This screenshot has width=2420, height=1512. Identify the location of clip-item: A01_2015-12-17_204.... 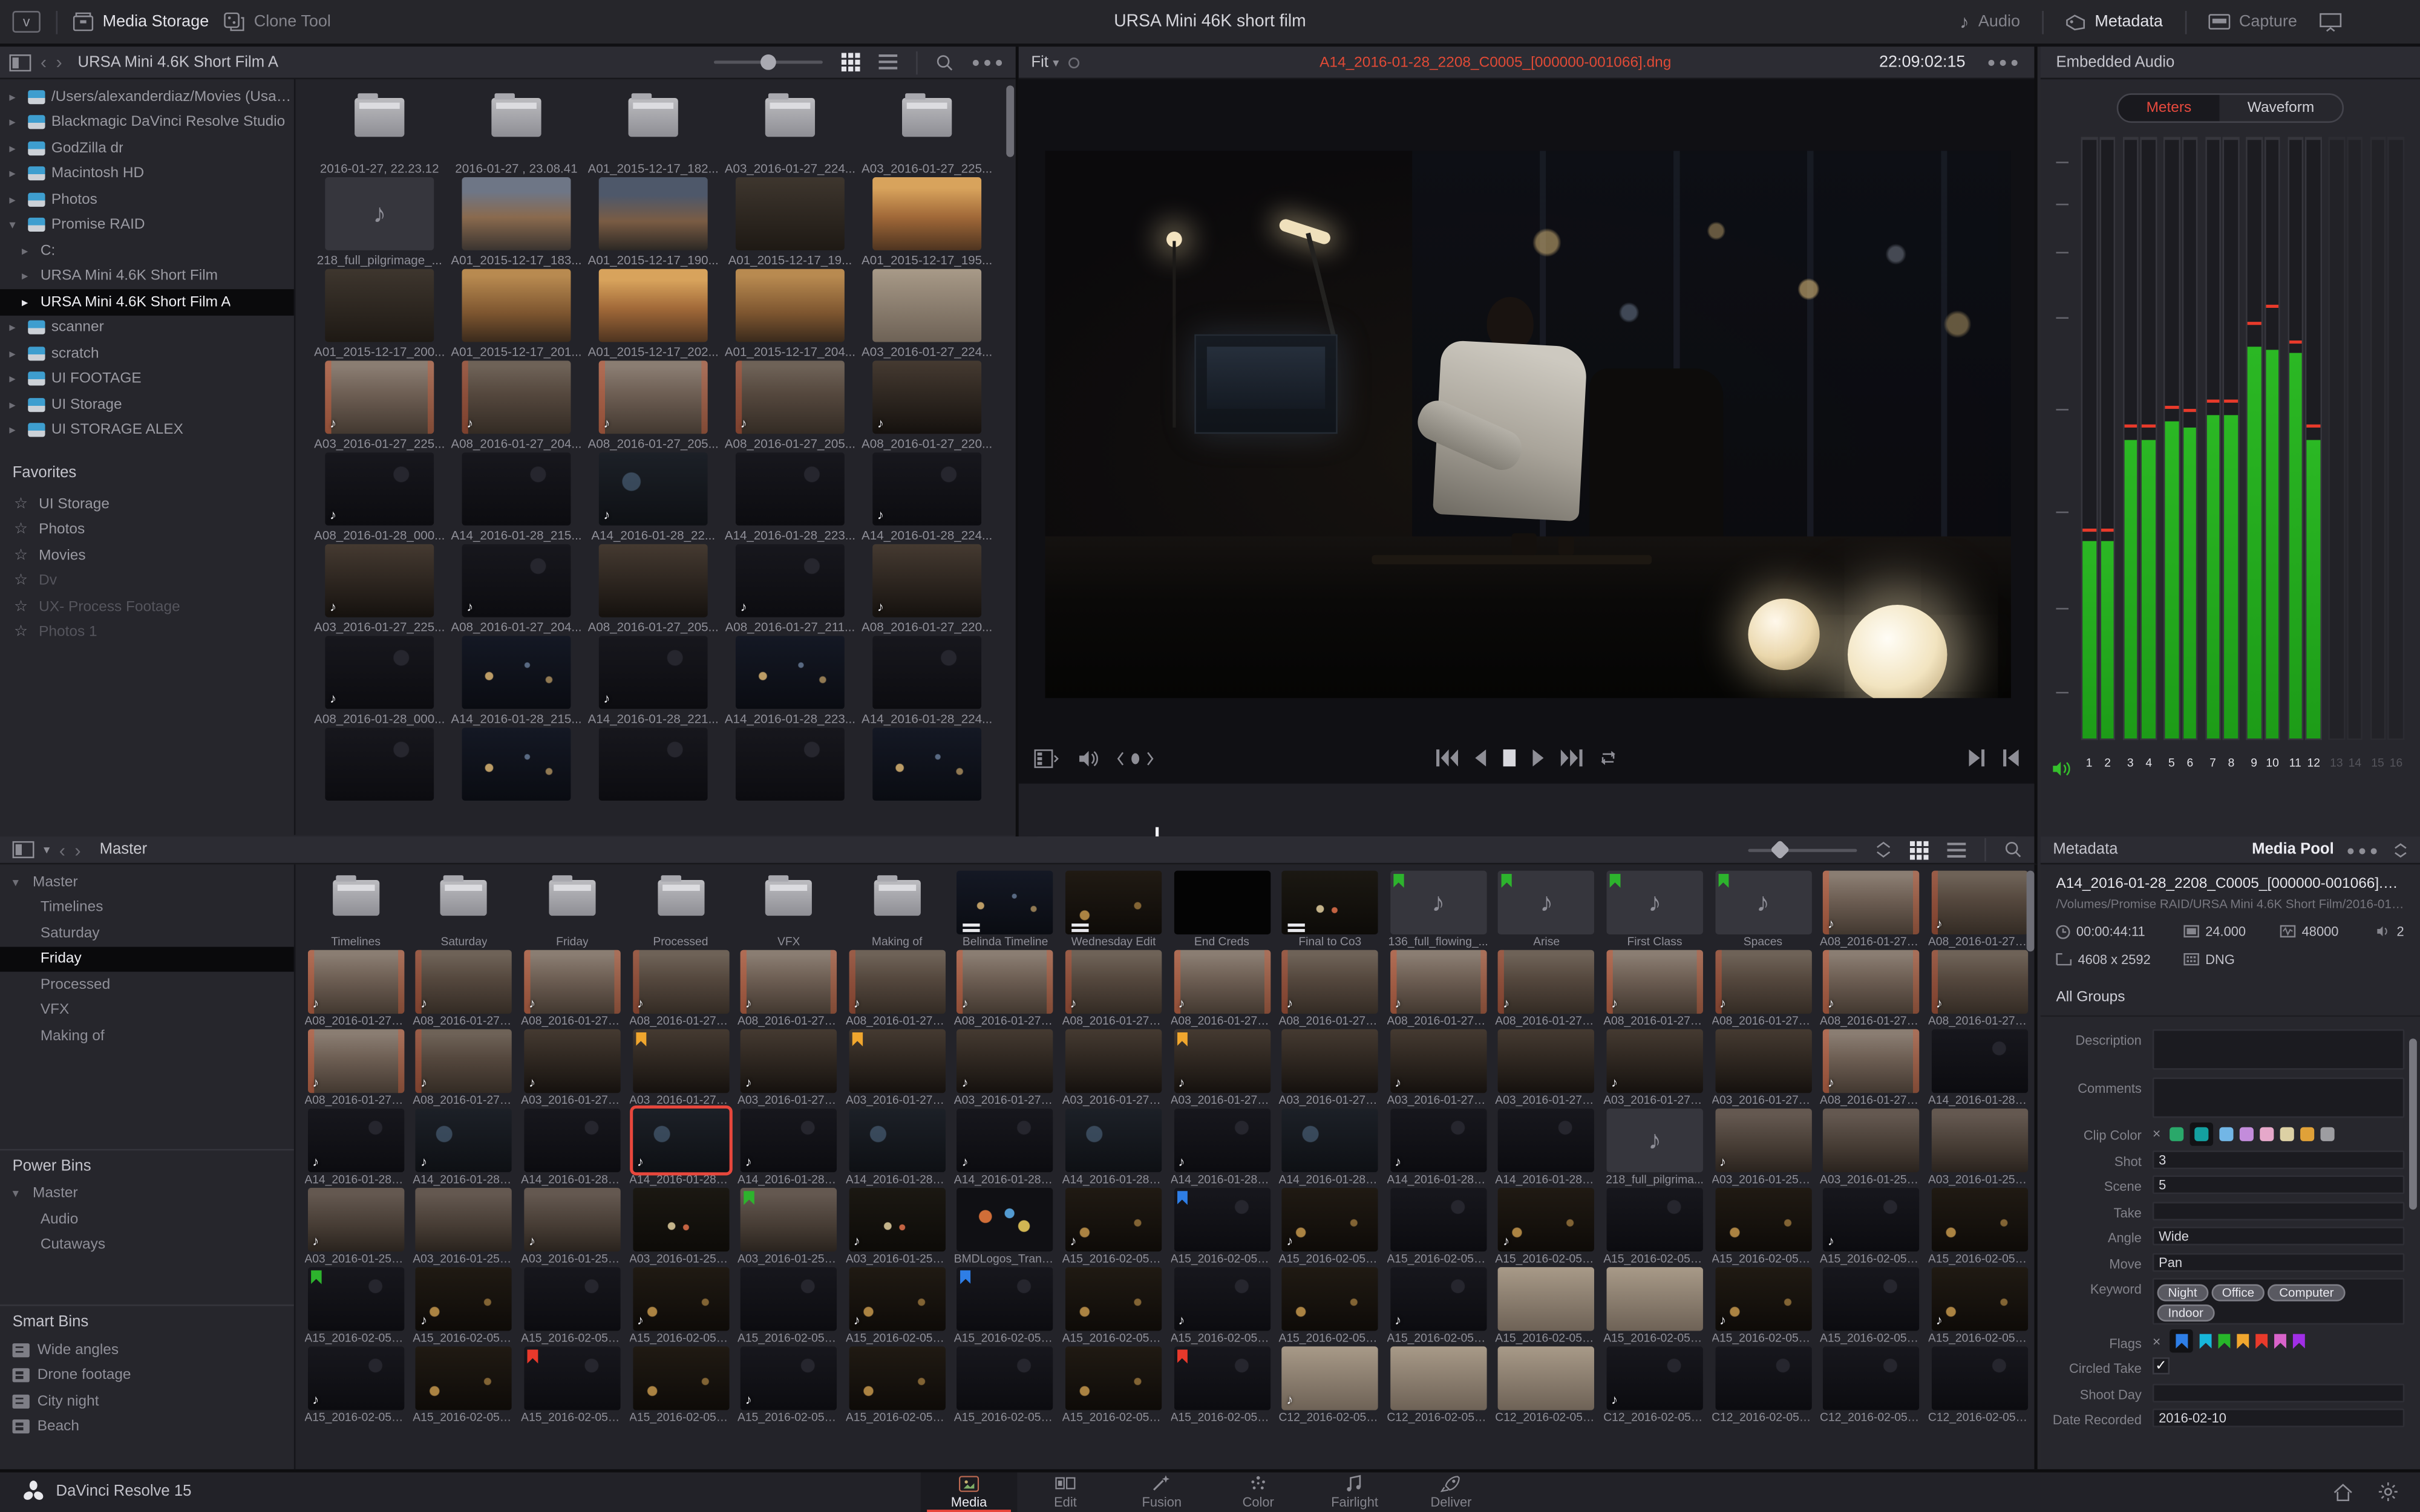
(790, 315).